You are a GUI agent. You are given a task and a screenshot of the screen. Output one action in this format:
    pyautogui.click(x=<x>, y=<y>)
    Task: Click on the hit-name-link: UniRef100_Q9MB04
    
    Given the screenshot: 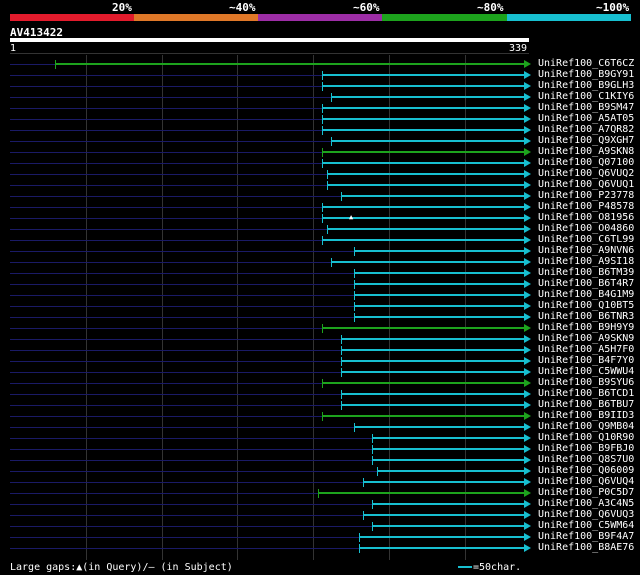 What is the action you would take?
    pyautogui.click(x=586, y=426)
    